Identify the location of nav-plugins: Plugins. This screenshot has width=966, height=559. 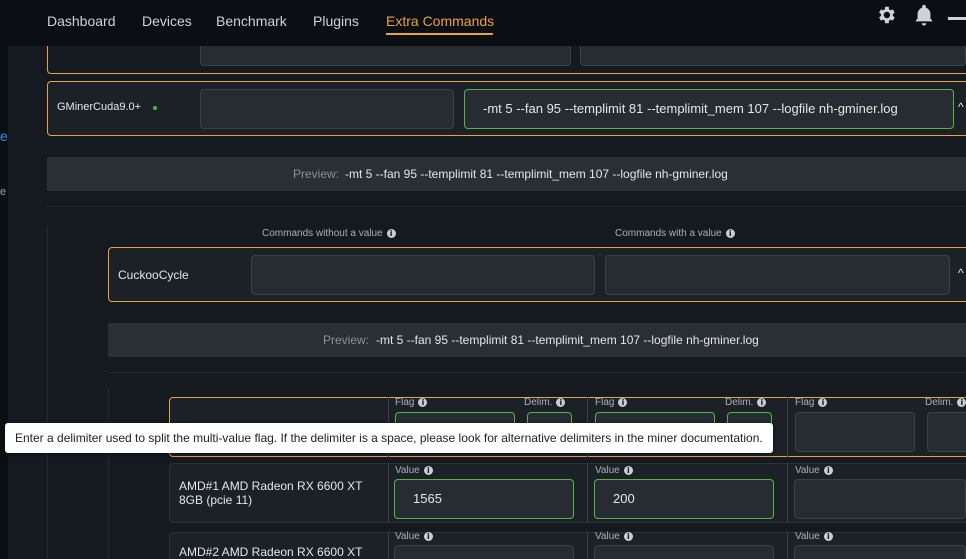
(336, 21).